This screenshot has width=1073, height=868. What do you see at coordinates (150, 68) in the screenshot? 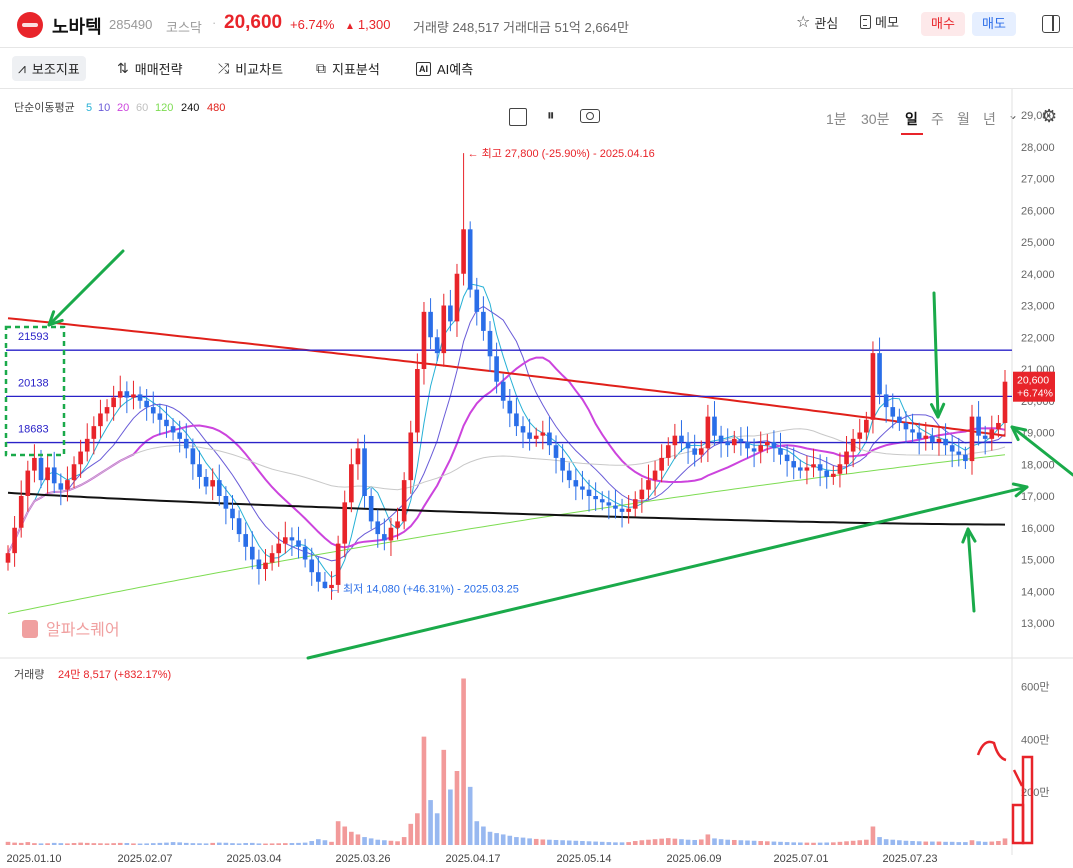
I see `strategy-button: ⇅ 매매전략` at bounding box center [150, 68].